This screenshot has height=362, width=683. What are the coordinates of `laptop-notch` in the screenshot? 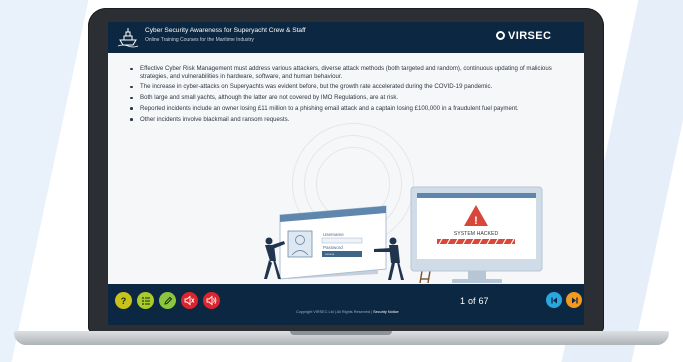 It's located at (341, 333).